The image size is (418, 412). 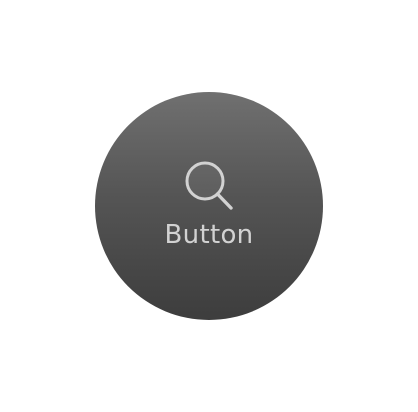 I want to click on button-label: Button, so click(x=209, y=235).